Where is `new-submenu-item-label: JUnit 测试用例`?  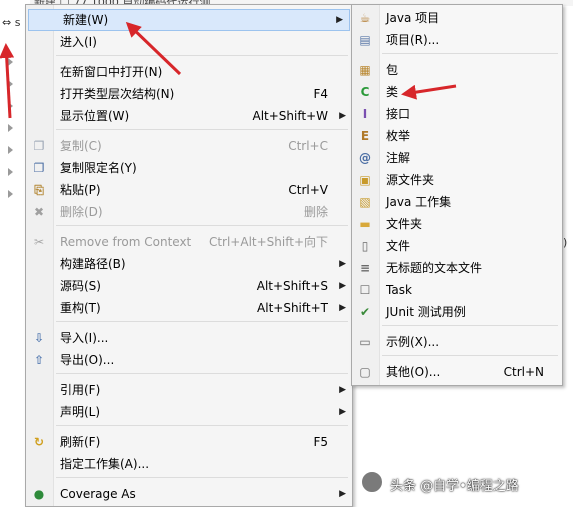
new-submenu-item-label: JUnit 测试用例 is located at coordinates (426, 312).